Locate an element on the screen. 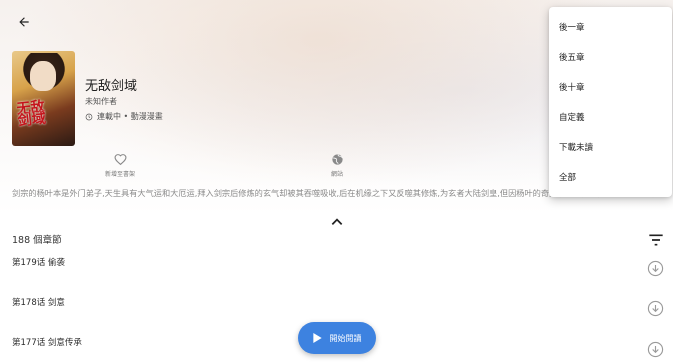 The width and height of the screenshot is (673, 362). manga-title: 无敌剑域 is located at coordinates (111, 86).